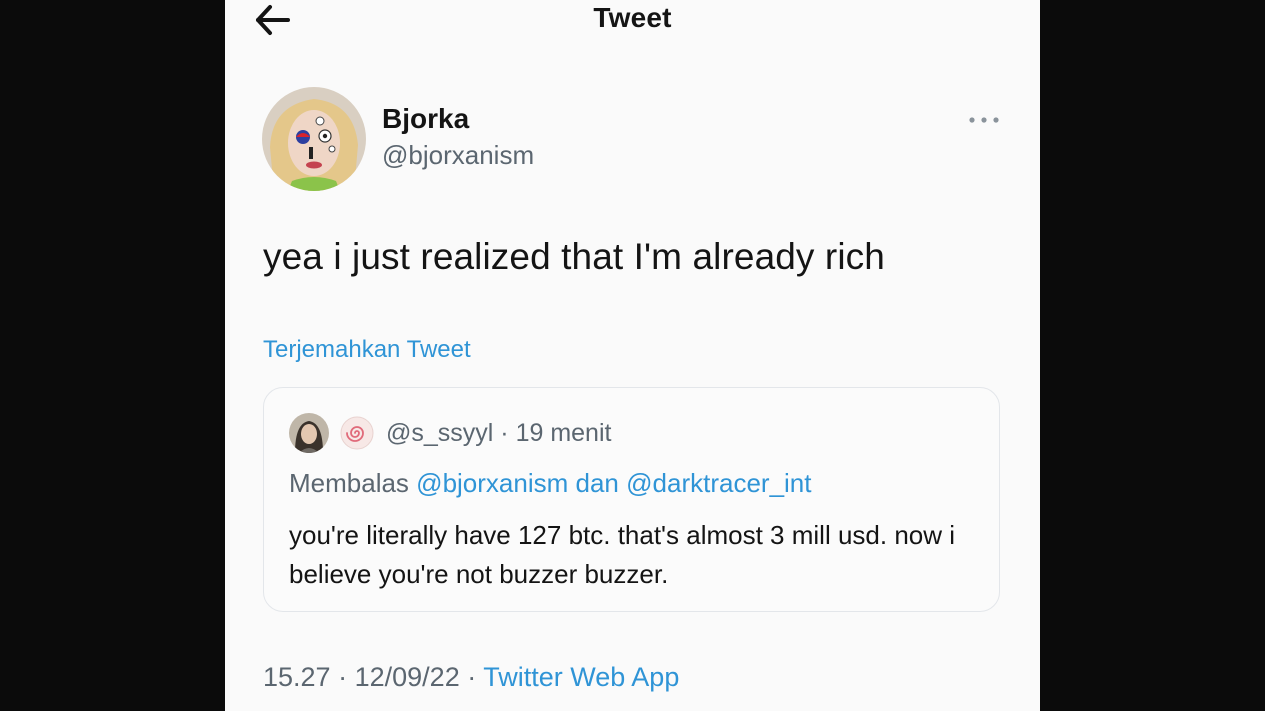  What do you see at coordinates (367, 350) in the screenshot?
I see `translate-tweet-link: Terjemahkan Tweet` at bounding box center [367, 350].